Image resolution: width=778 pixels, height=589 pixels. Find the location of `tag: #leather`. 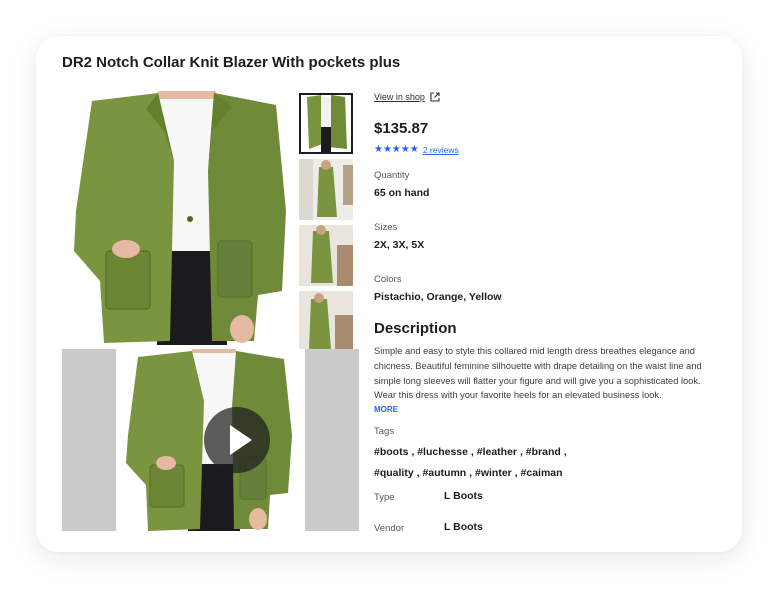

tag: #leather is located at coordinates (497, 452).